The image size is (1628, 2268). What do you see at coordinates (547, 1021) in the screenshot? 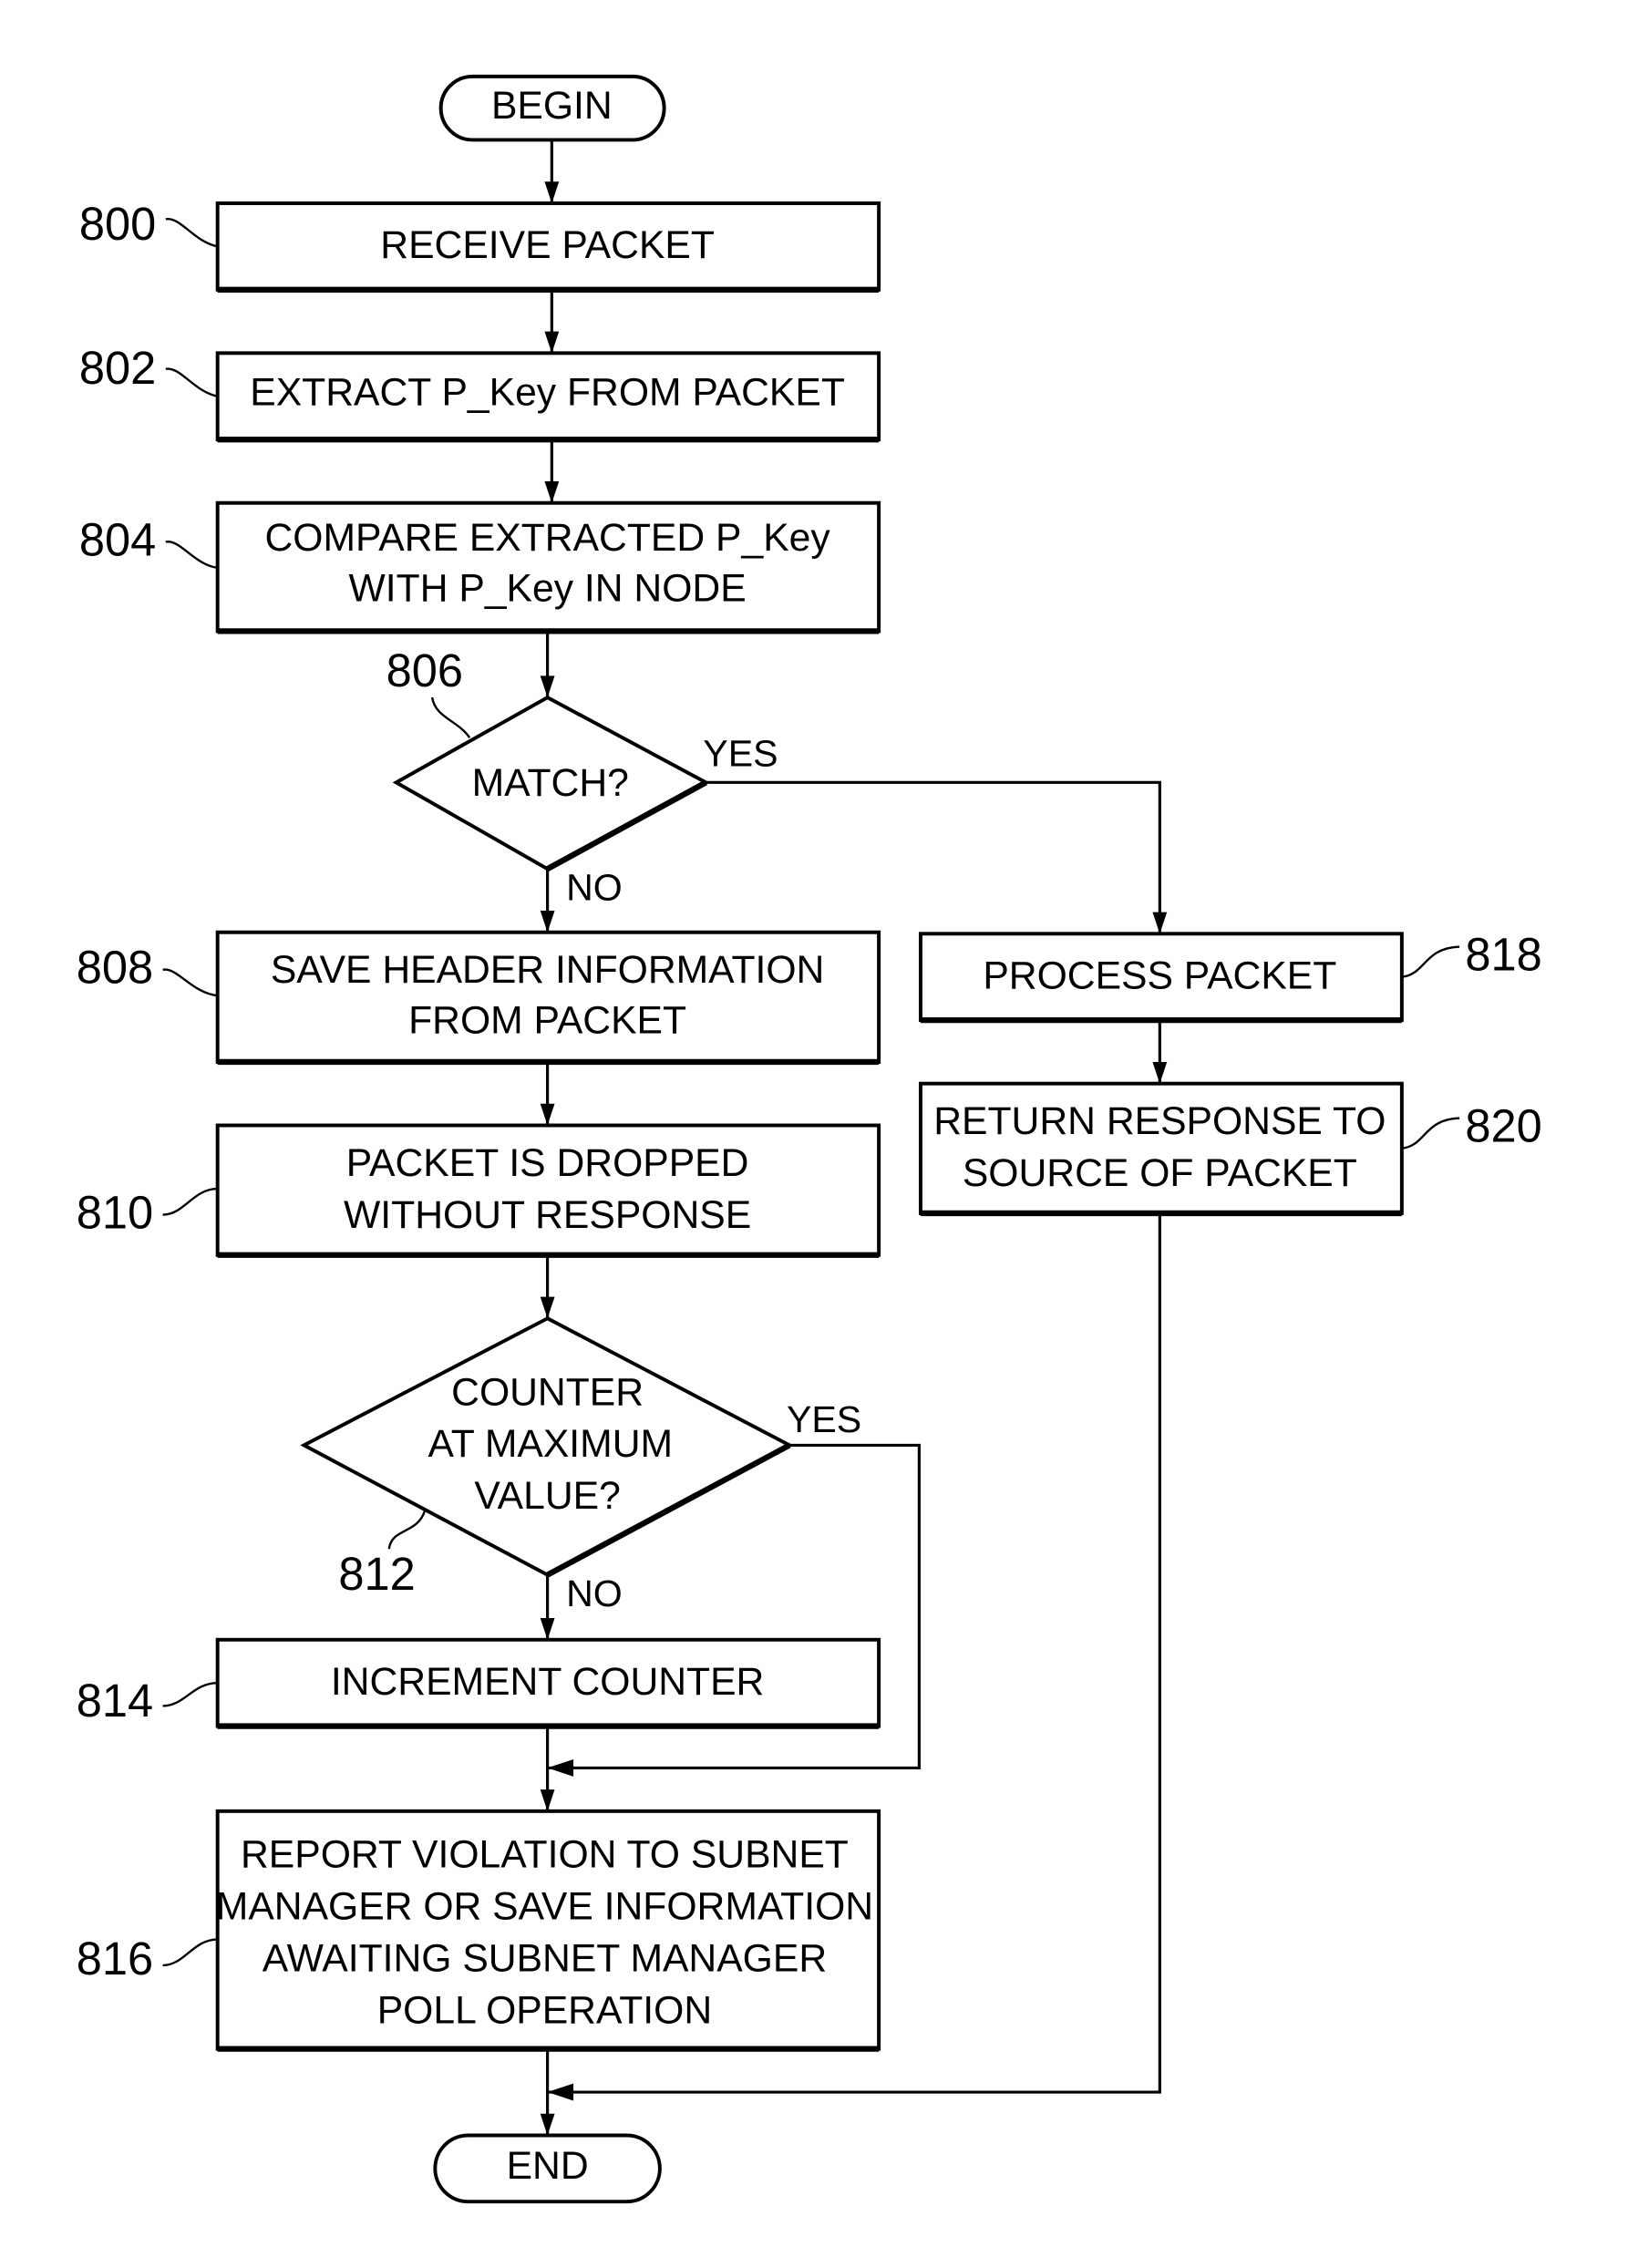
I see `step-808-text-line2: FROM PACKET` at bounding box center [547, 1021].